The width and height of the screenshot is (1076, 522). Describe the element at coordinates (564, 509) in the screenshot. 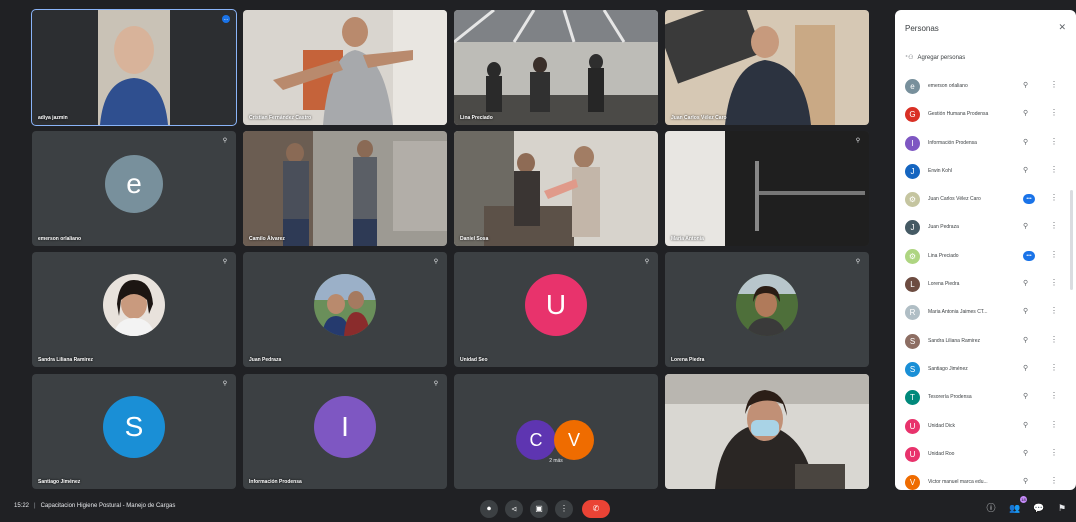

I see `more-options-button: ⋮` at that location.